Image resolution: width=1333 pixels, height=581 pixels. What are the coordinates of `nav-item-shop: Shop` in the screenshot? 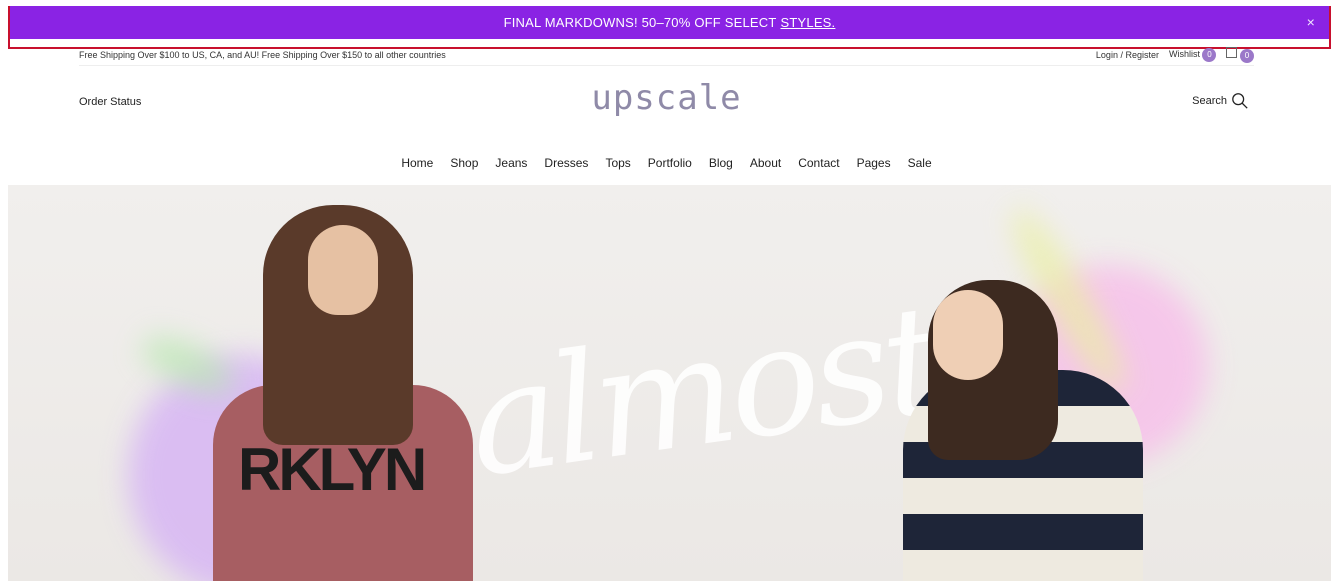 It's located at (464, 163).